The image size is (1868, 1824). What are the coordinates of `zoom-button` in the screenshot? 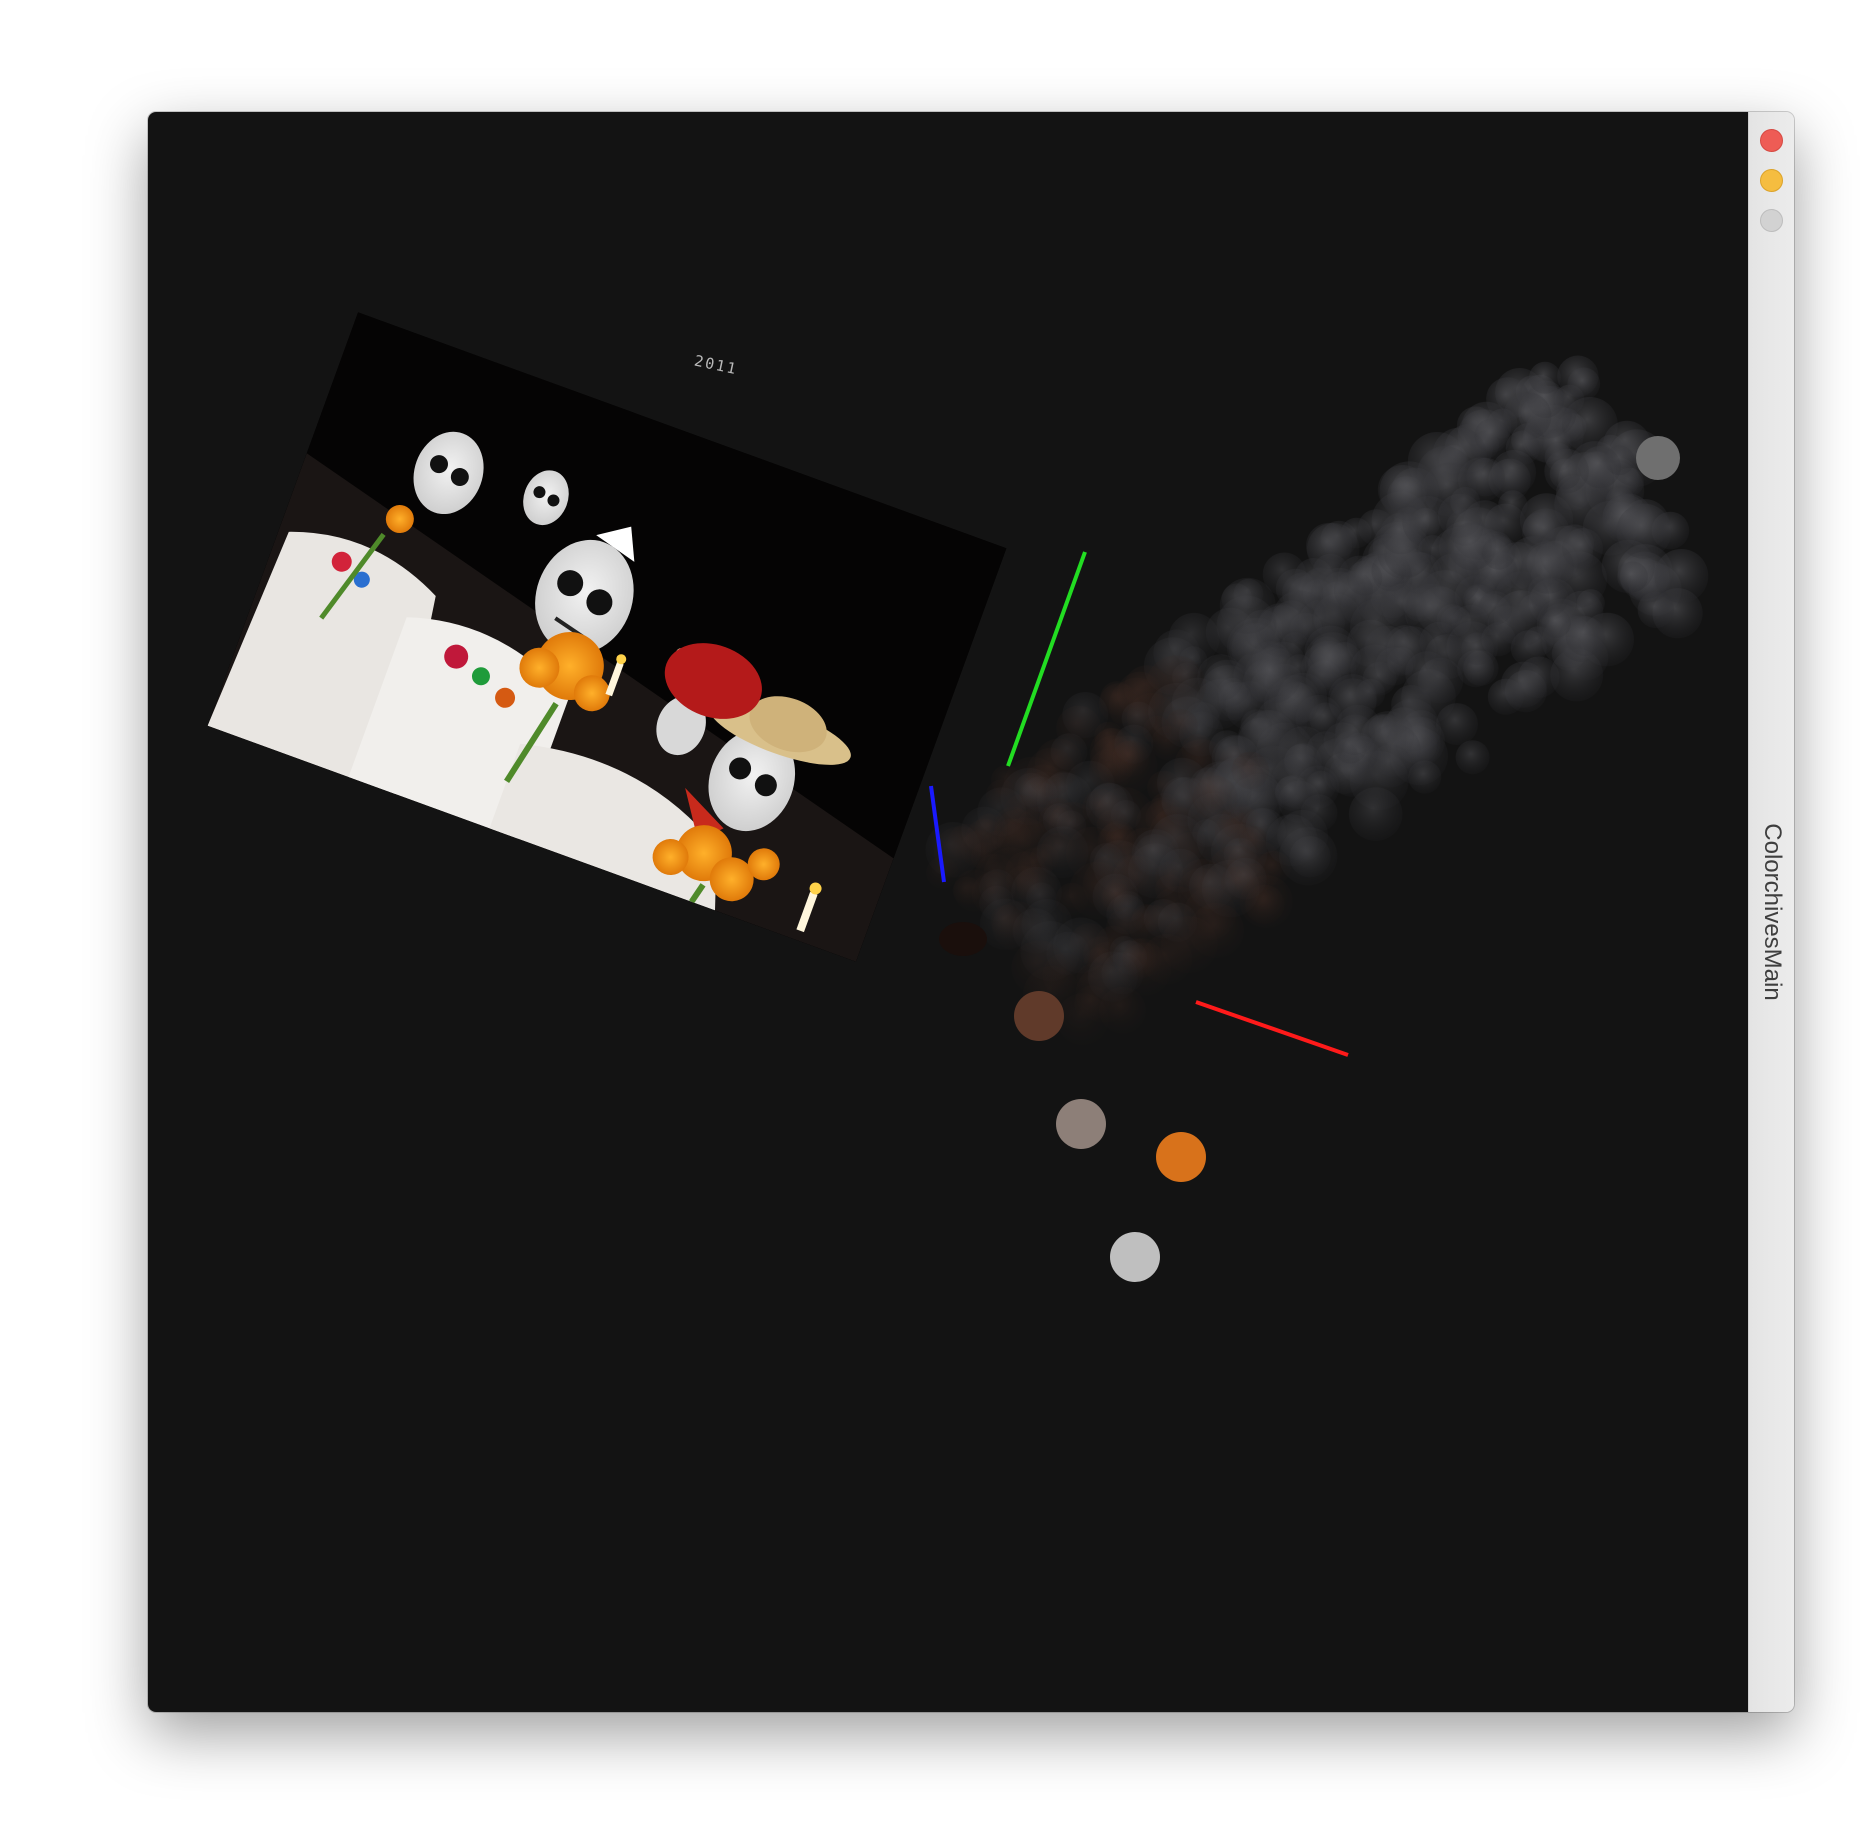 It's located at (1771, 220).